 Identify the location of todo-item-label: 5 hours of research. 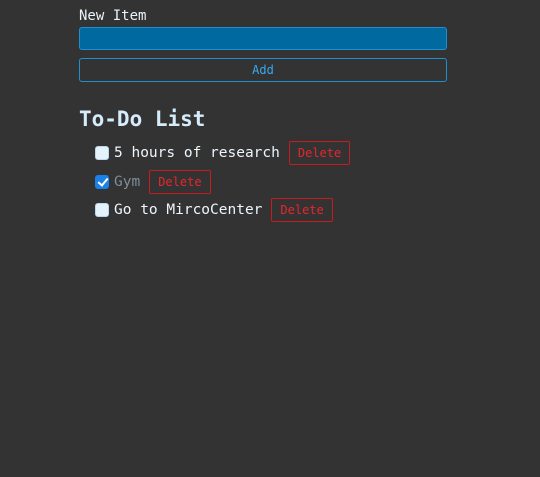
(197, 153).